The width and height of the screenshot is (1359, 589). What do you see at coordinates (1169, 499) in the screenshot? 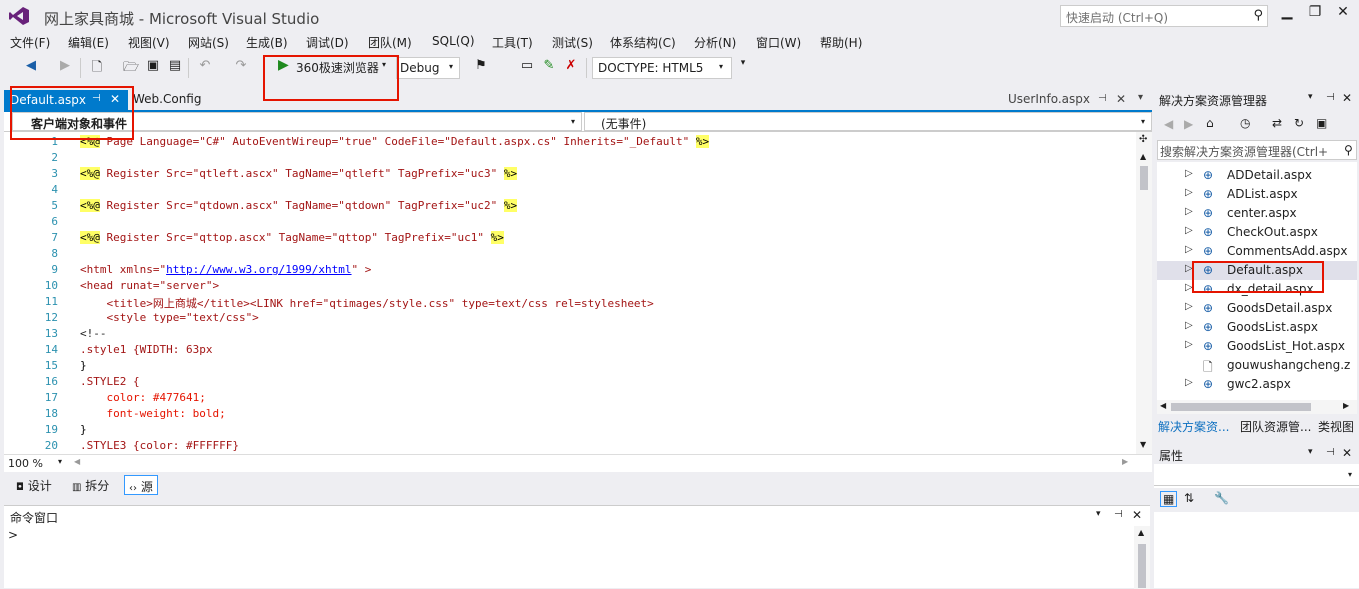
I see `categorized-icon: ▦` at bounding box center [1169, 499].